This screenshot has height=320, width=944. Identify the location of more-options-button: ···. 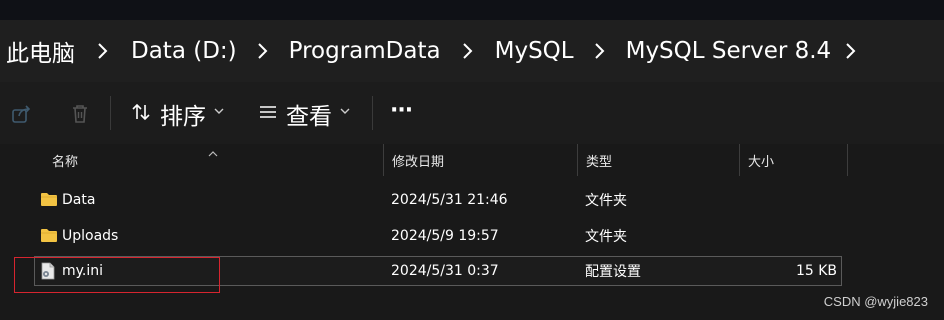
(401, 110).